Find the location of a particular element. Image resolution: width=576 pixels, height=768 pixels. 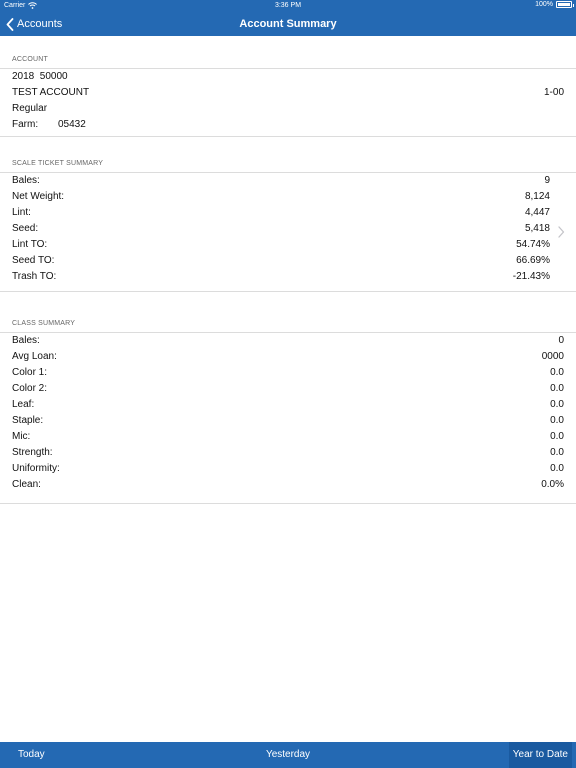

class-summary-row: Leaf: 0.0 is located at coordinates (288, 405).